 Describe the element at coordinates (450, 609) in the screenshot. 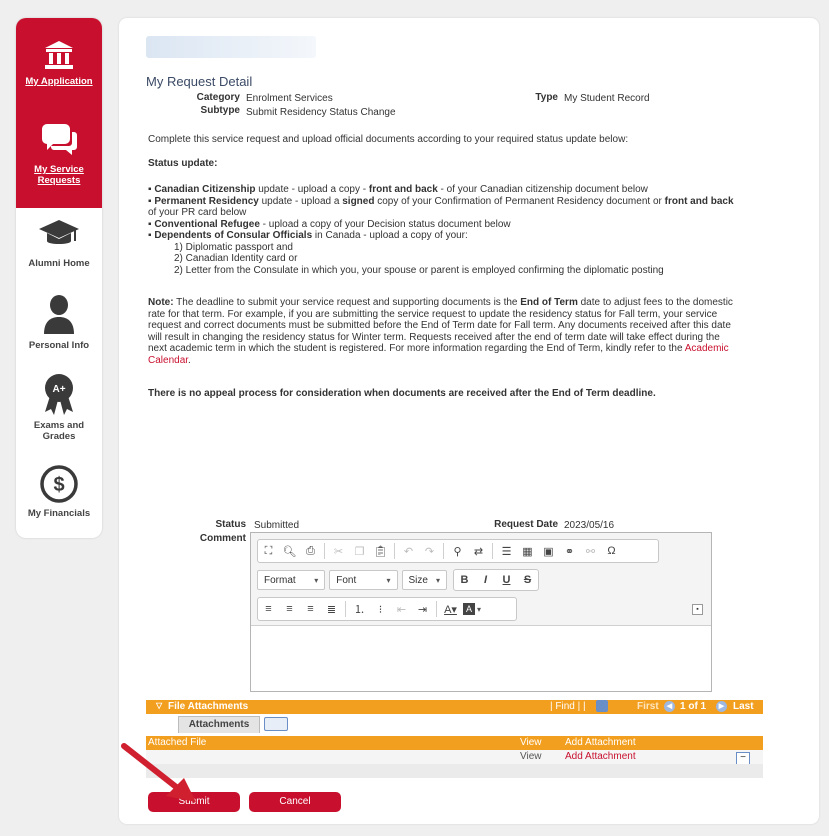

I see `text-color-icon: A▾` at that location.